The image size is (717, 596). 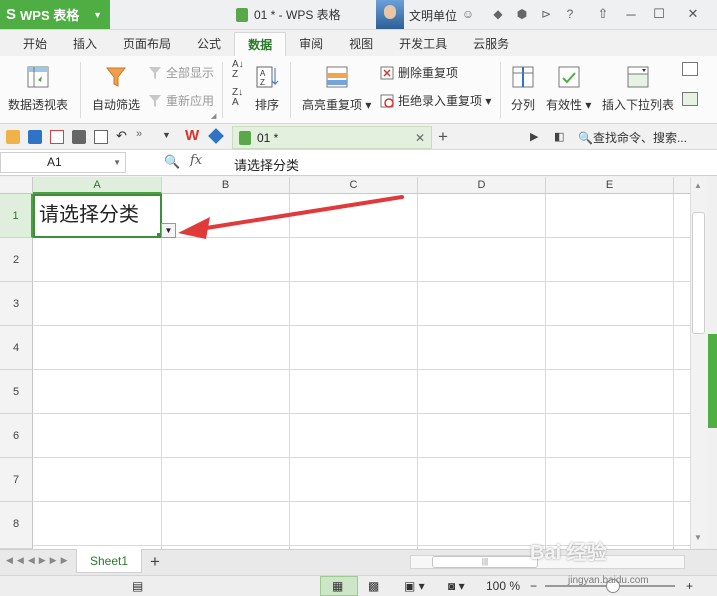 I want to click on pivot-table-icon, so click(x=38, y=77).